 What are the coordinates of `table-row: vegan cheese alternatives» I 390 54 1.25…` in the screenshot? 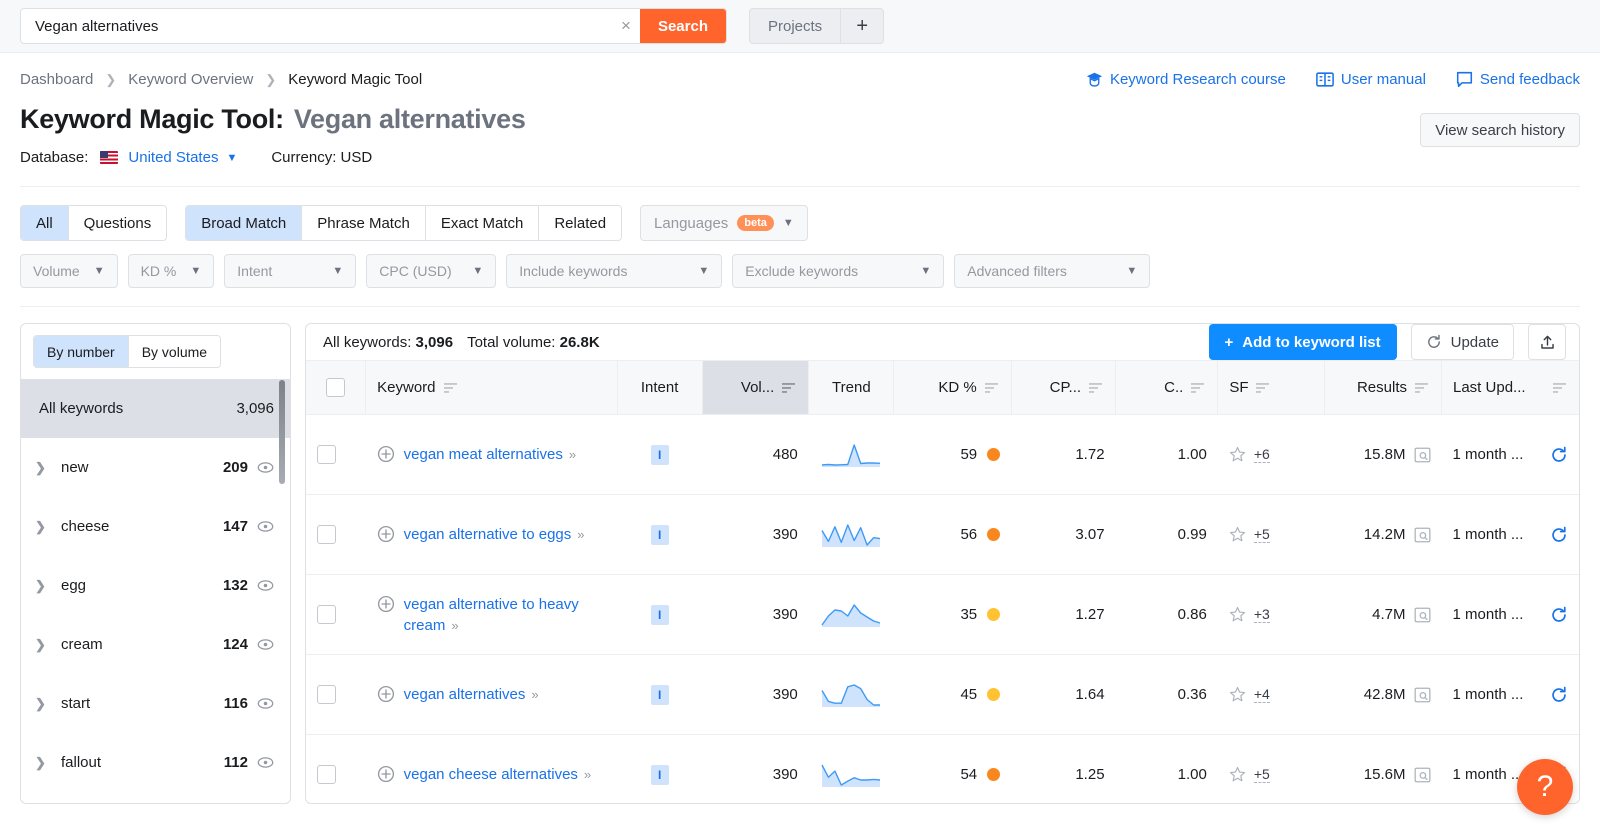 It's located at (942, 768).